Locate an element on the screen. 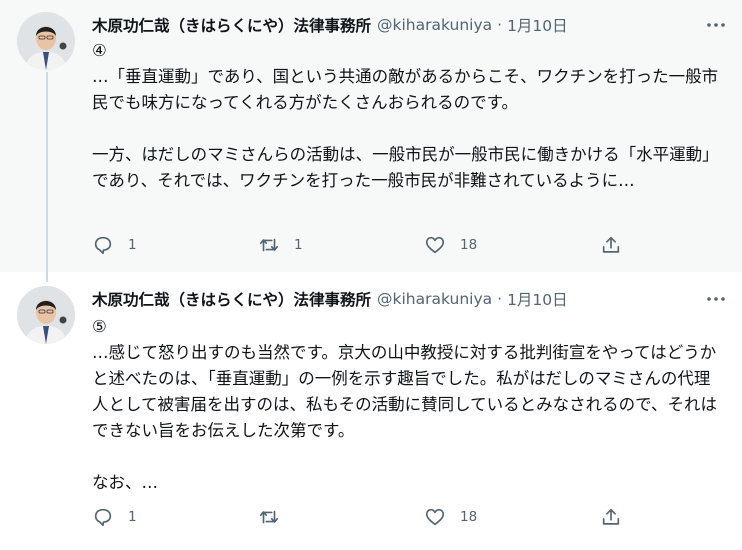  retweet-button is located at coordinates (276, 517).